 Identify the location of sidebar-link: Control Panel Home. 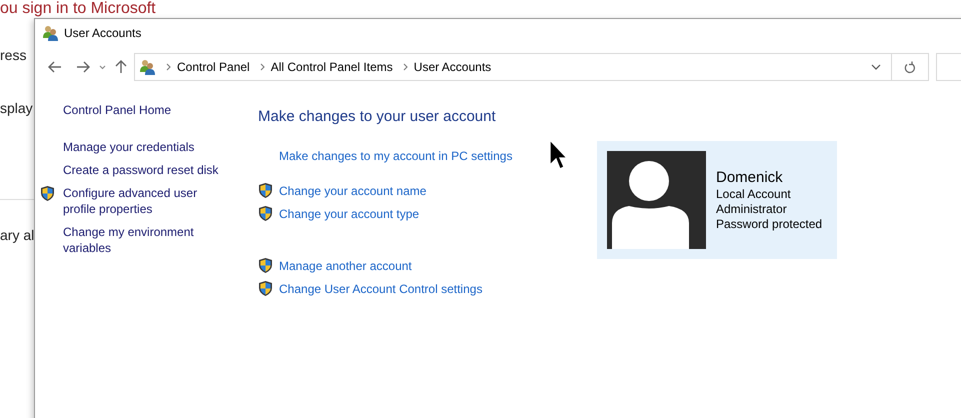
(117, 110).